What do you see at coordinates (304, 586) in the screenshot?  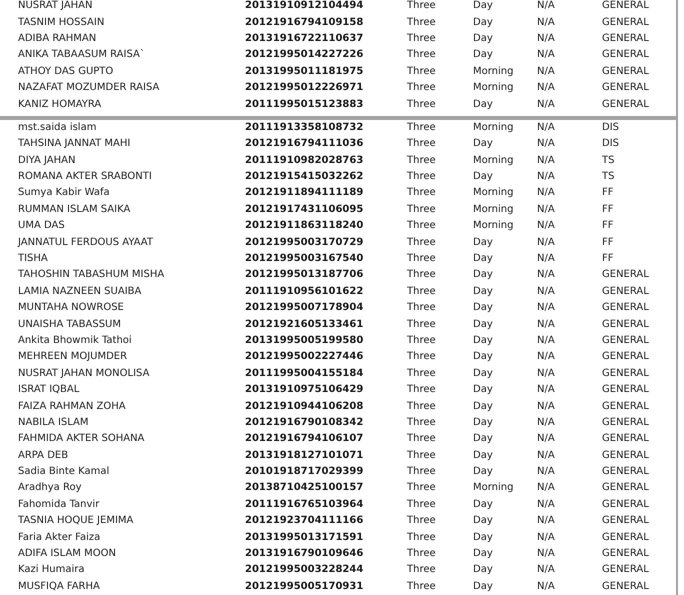 I see `table-cell-text: 20121995005170931` at bounding box center [304, 586].